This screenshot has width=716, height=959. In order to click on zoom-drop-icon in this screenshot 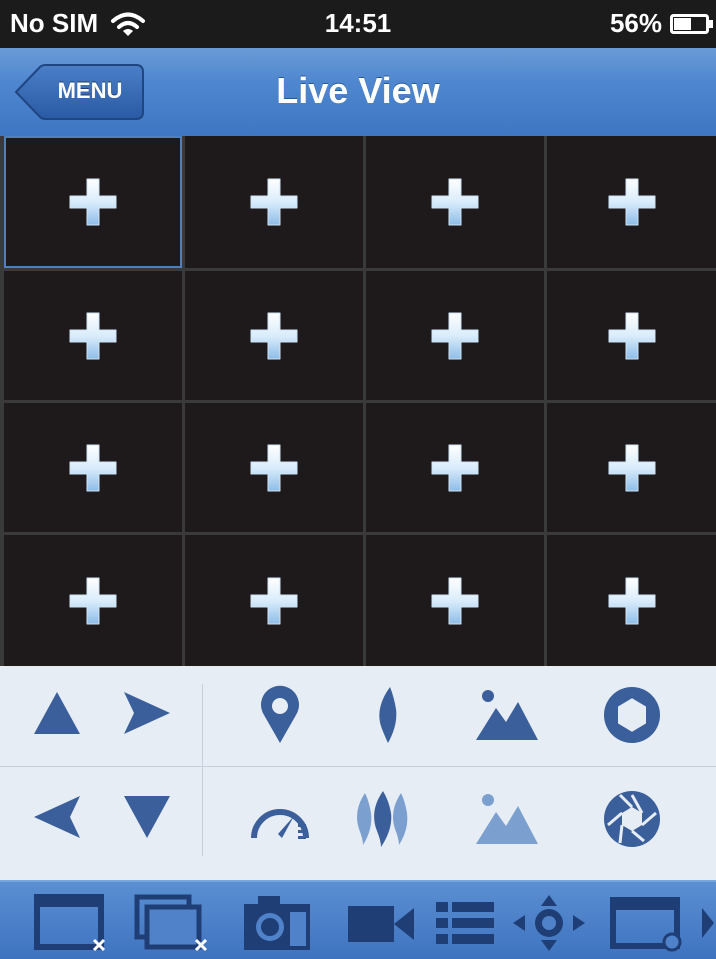, I will do `click(387, 715)`.